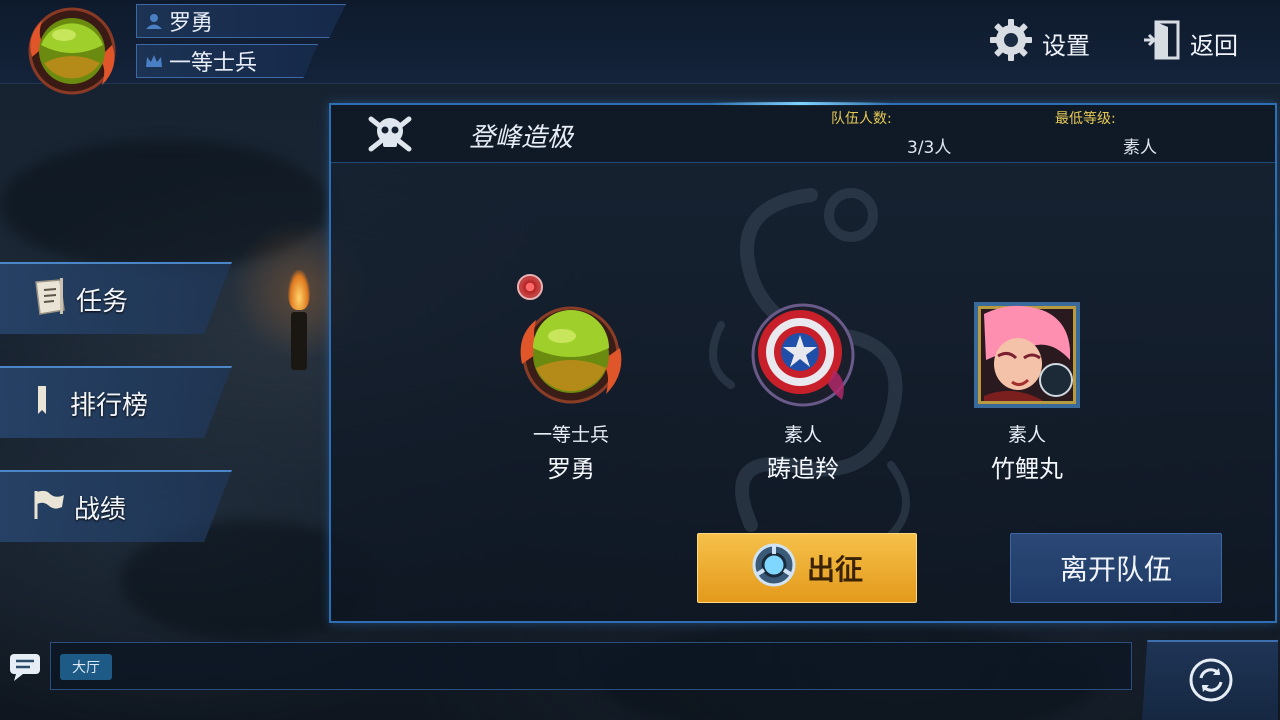 Image resolution: width=1280 pixels, height=720 pixels. I want to click on skull-crossbones-icon, so click(390, 134).